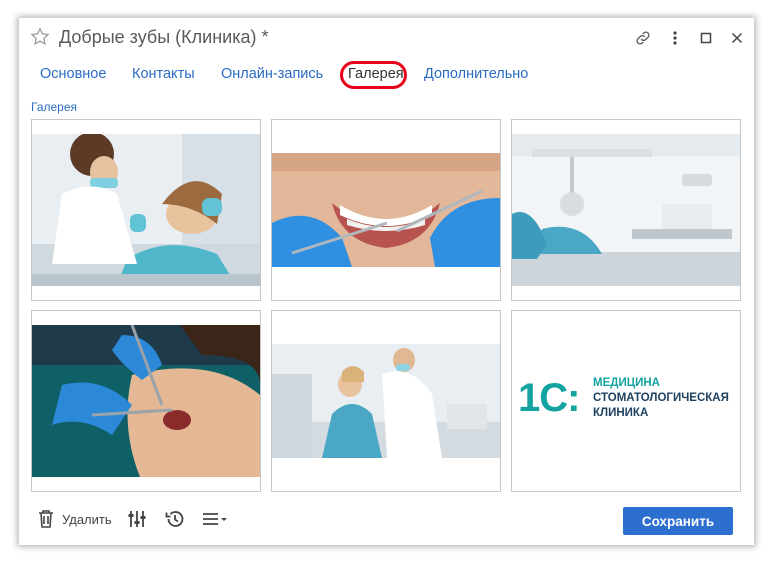 This screenshot has width=774, height=564. What do you see at coordinates (661, 398) in the screenshot?
I see `logo-line-2: СТОМАТОЛОГИЧЕСКАЯ` at bounding box center [661, 398].